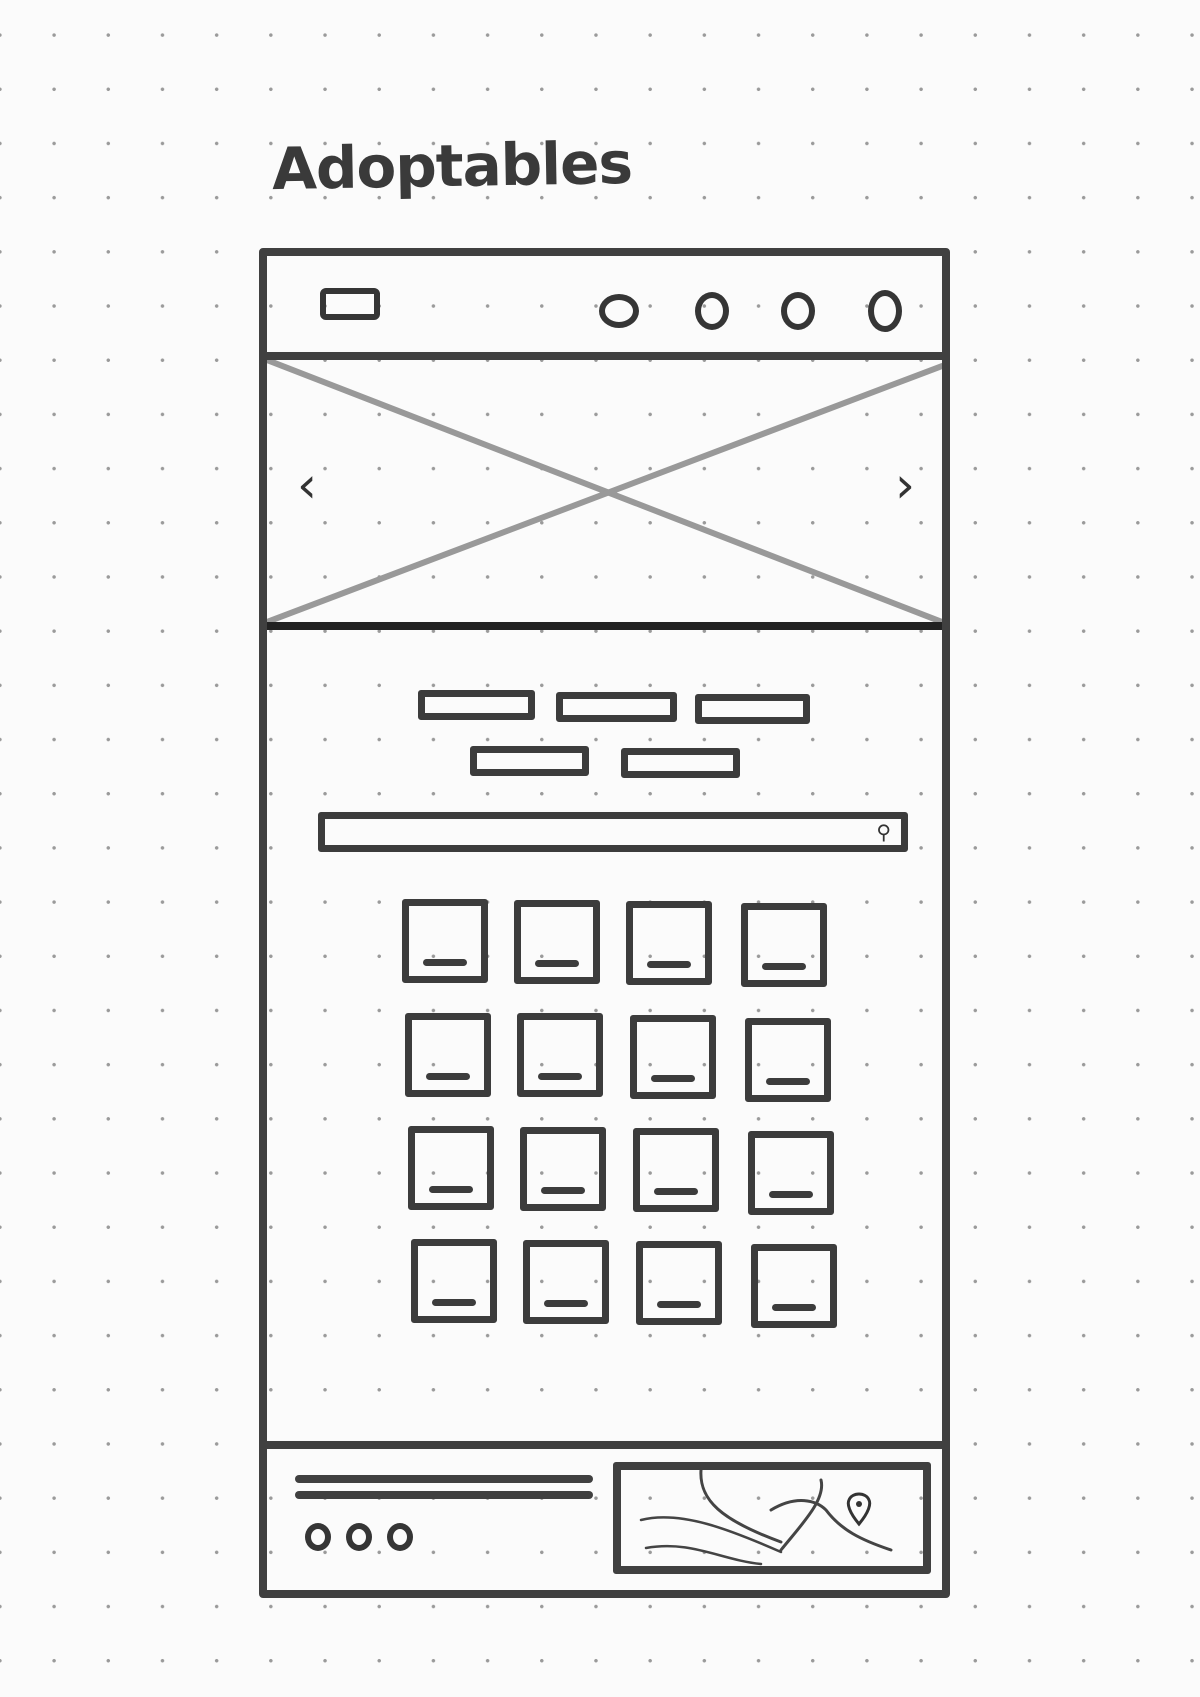 This screenshot has width=1200, height=1697. I want to click on footer-divider, so click(604, 1445).